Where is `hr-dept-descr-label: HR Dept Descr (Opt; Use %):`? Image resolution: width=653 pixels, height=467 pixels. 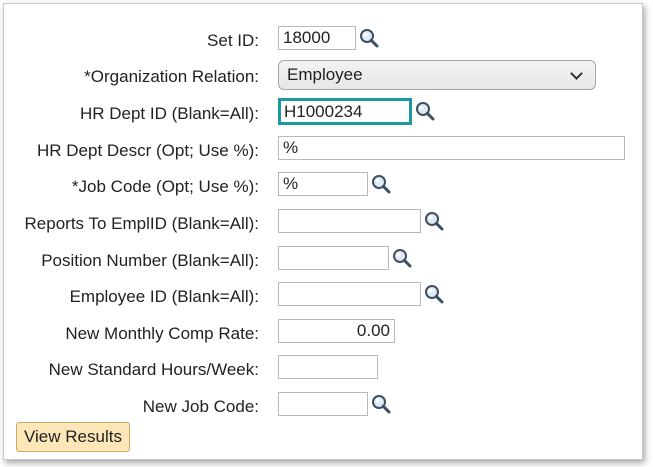
hr-dept-descr-label: HR Dept Descr (Opt; Use %): is located at coordinates (148, 150).